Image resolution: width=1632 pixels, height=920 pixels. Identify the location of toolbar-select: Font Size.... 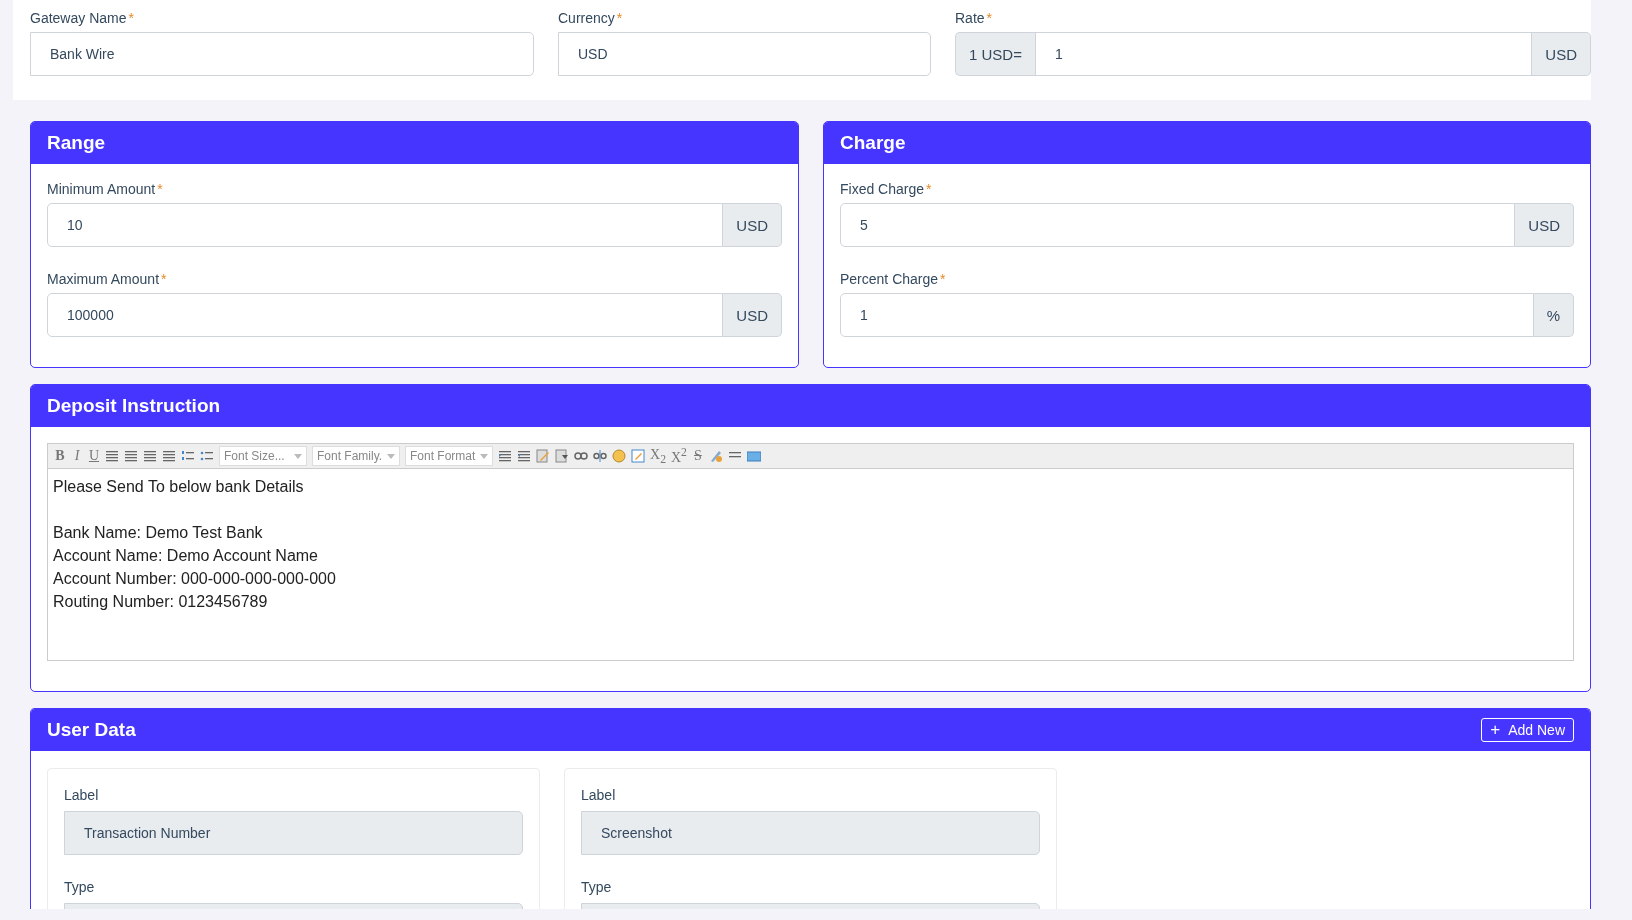
(263, 456).